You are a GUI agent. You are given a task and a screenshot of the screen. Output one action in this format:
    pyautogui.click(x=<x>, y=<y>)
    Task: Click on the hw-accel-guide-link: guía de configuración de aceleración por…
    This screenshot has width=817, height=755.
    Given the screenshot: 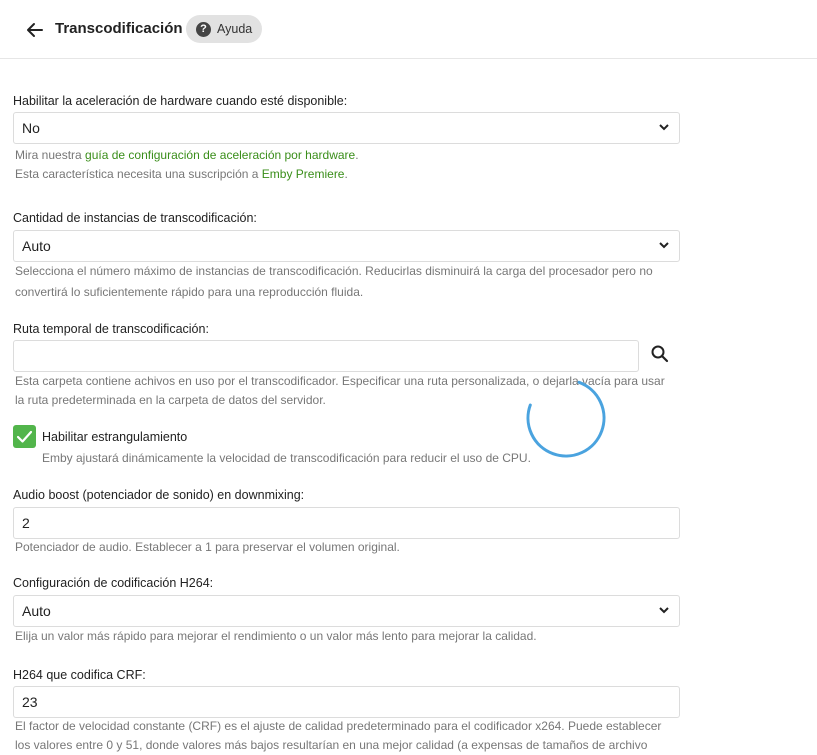 What is the action you would take?
    pyautogui.click(x=220, y=155)
    